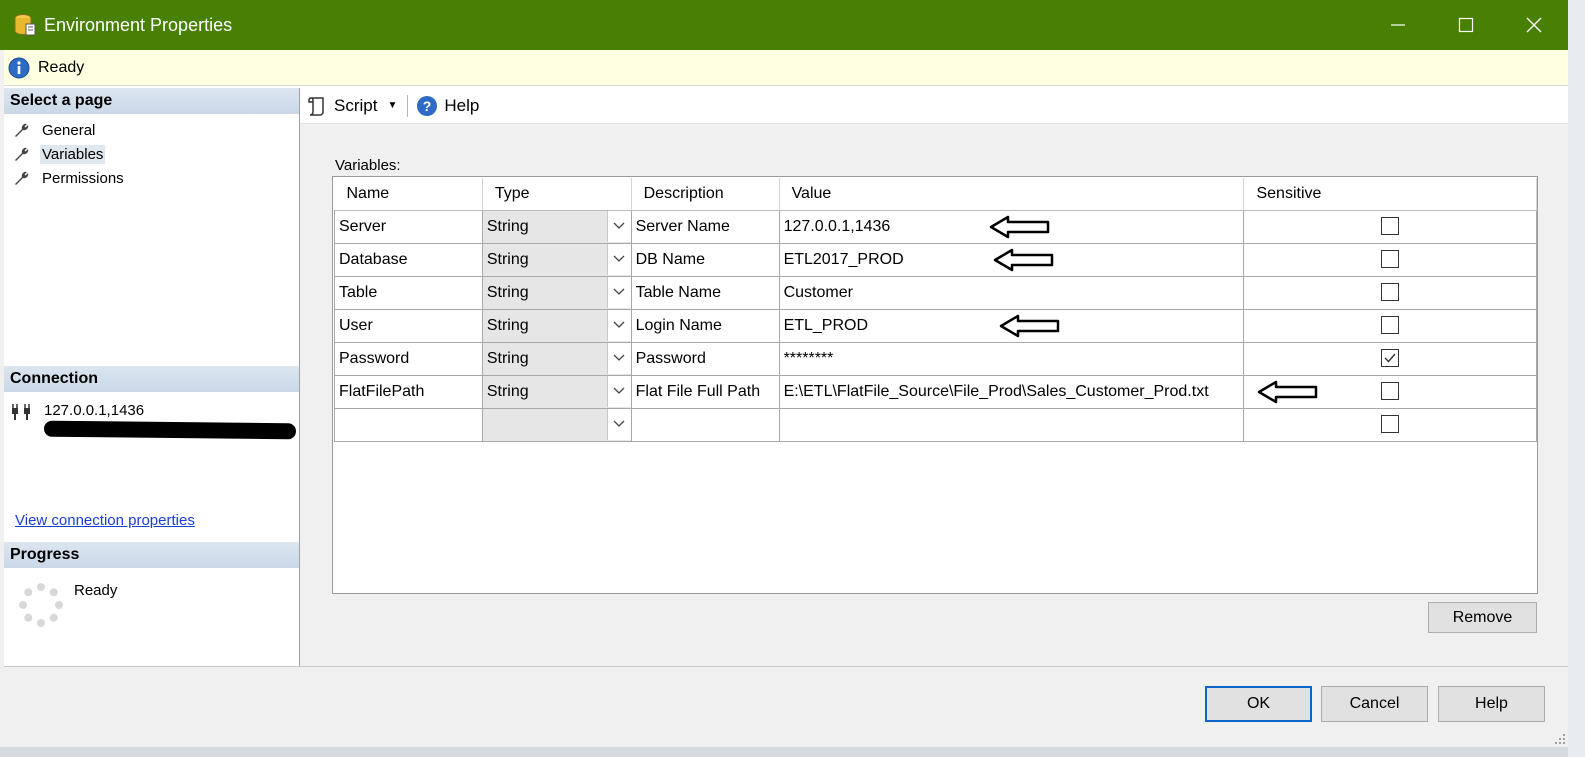  I want to click on close-button, so click(1534, 25).